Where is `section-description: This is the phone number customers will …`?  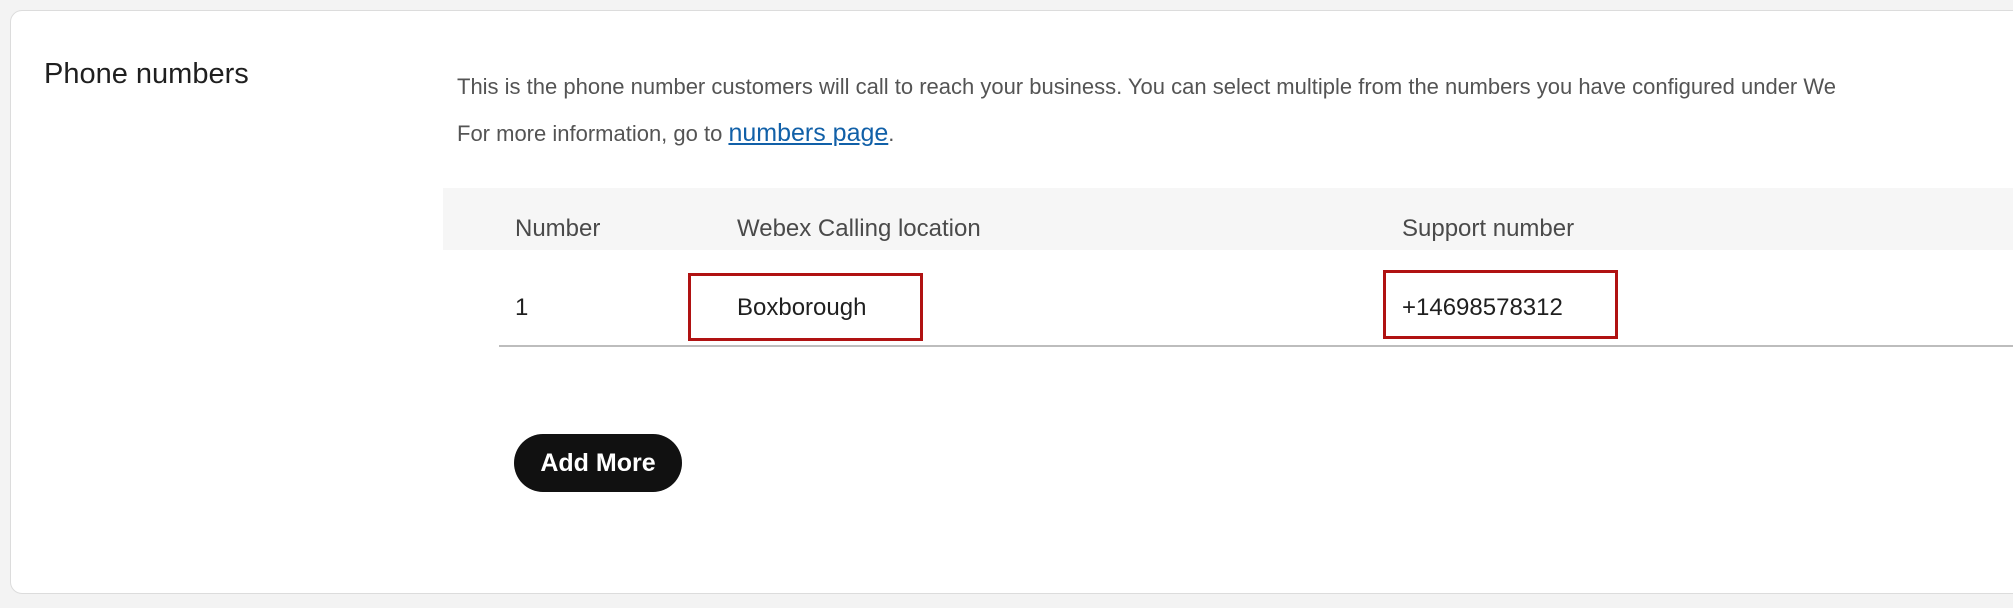 section-description: This is the phone number customers will … is located at coordinates (1146, 110).